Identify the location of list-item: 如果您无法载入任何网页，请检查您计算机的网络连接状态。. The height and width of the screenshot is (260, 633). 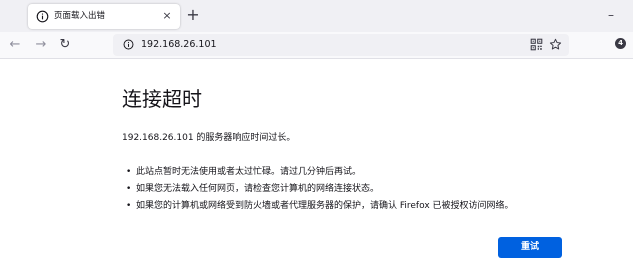
(320, 189).